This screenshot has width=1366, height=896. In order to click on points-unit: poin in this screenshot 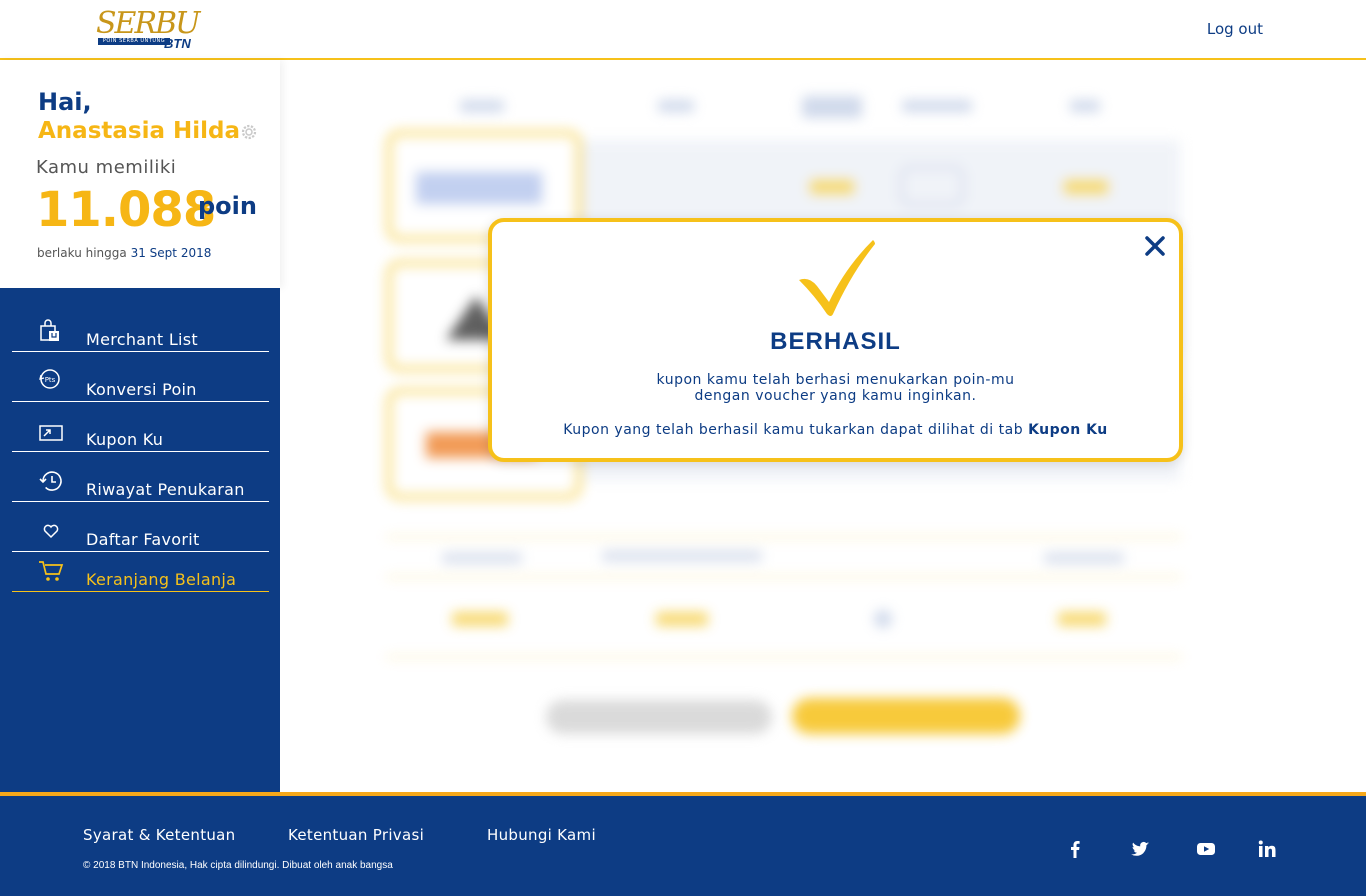, I will do `click(227, 206)`.